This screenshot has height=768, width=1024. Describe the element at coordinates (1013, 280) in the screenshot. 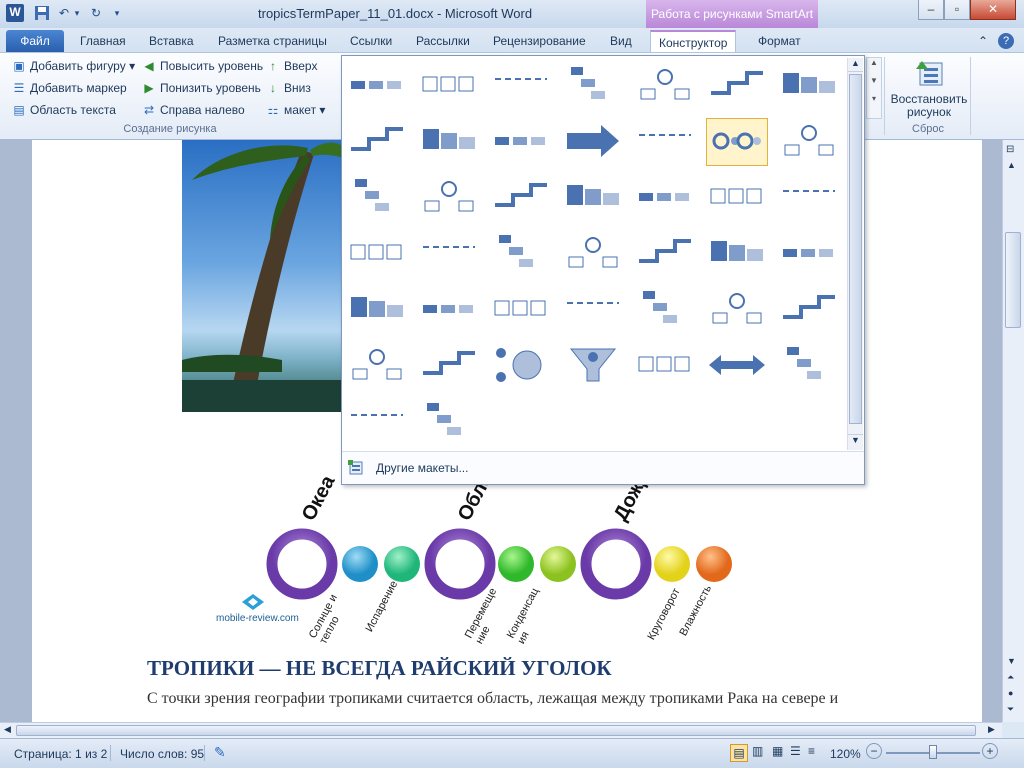

I see `vertical-scroll-thumb` at that location.